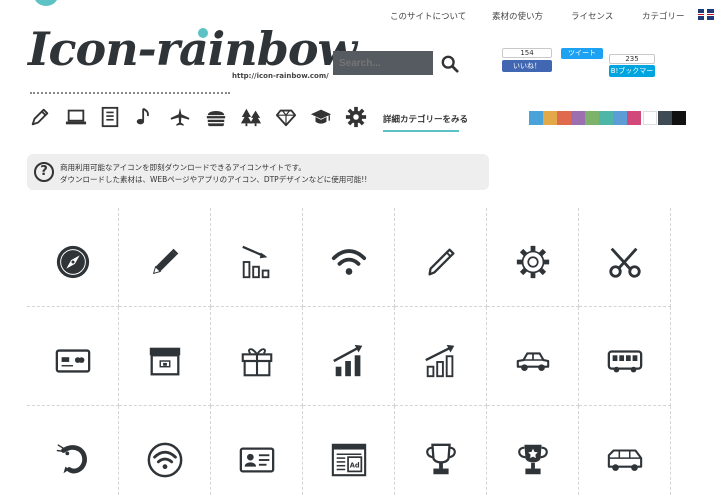 This screenshot has width=720, height=496. Describe the element at coordinates (257, 361) in the screenshot. I see `gift-icon` at that location.